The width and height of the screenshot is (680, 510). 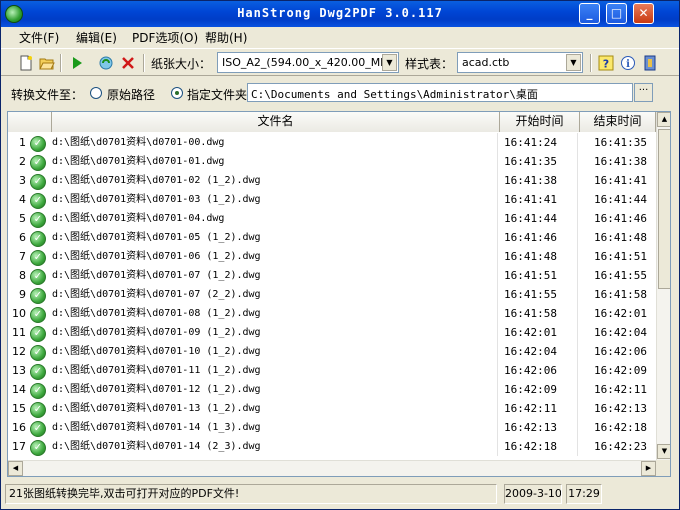 I want to click on style-sheet-select: acad.ctb ▼, so click(x=520, y=62).